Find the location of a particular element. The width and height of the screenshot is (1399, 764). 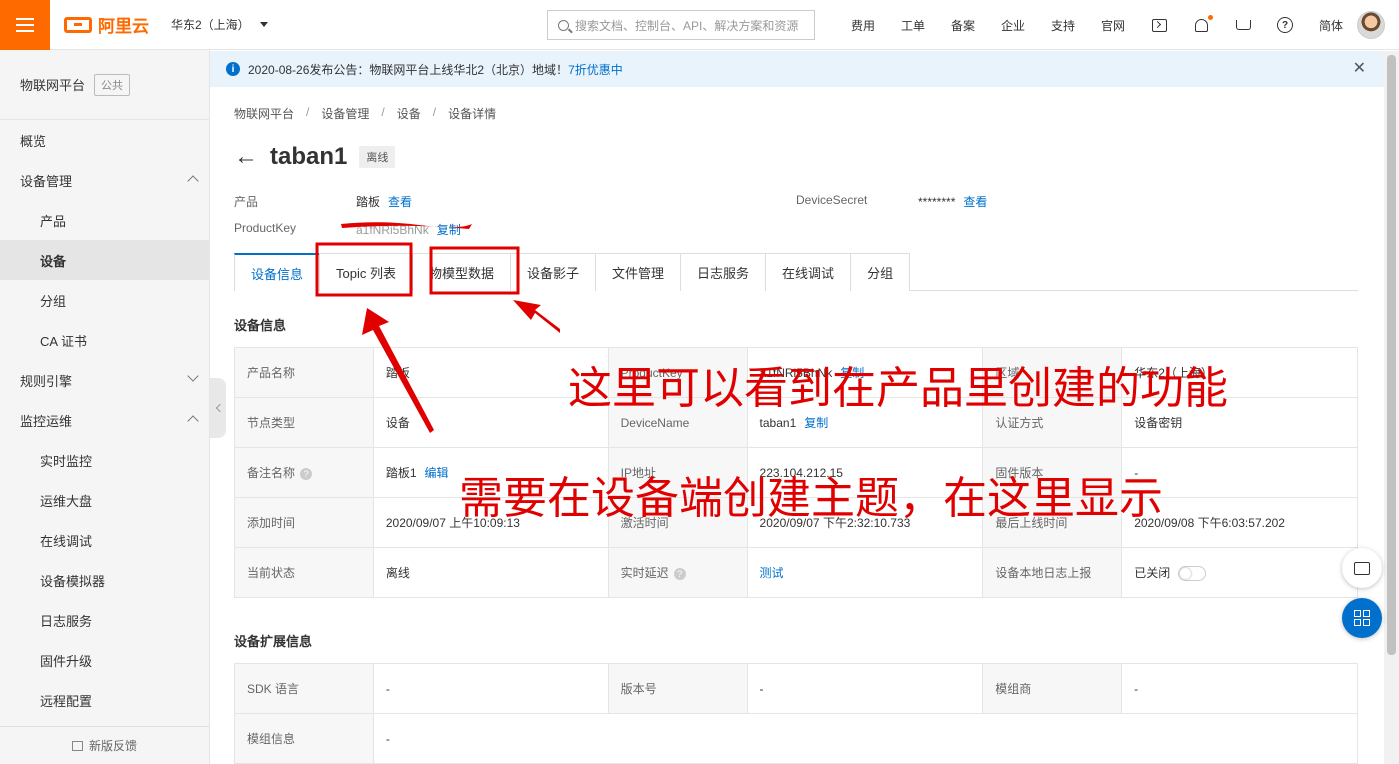

field-label: 产品名称 is located at coordinates (304, 372).